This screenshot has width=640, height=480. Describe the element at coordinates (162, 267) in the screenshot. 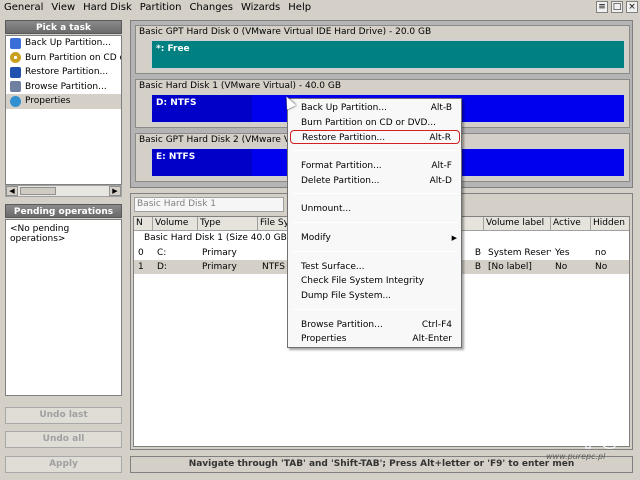

I see `cell-volume: D:` at that location.